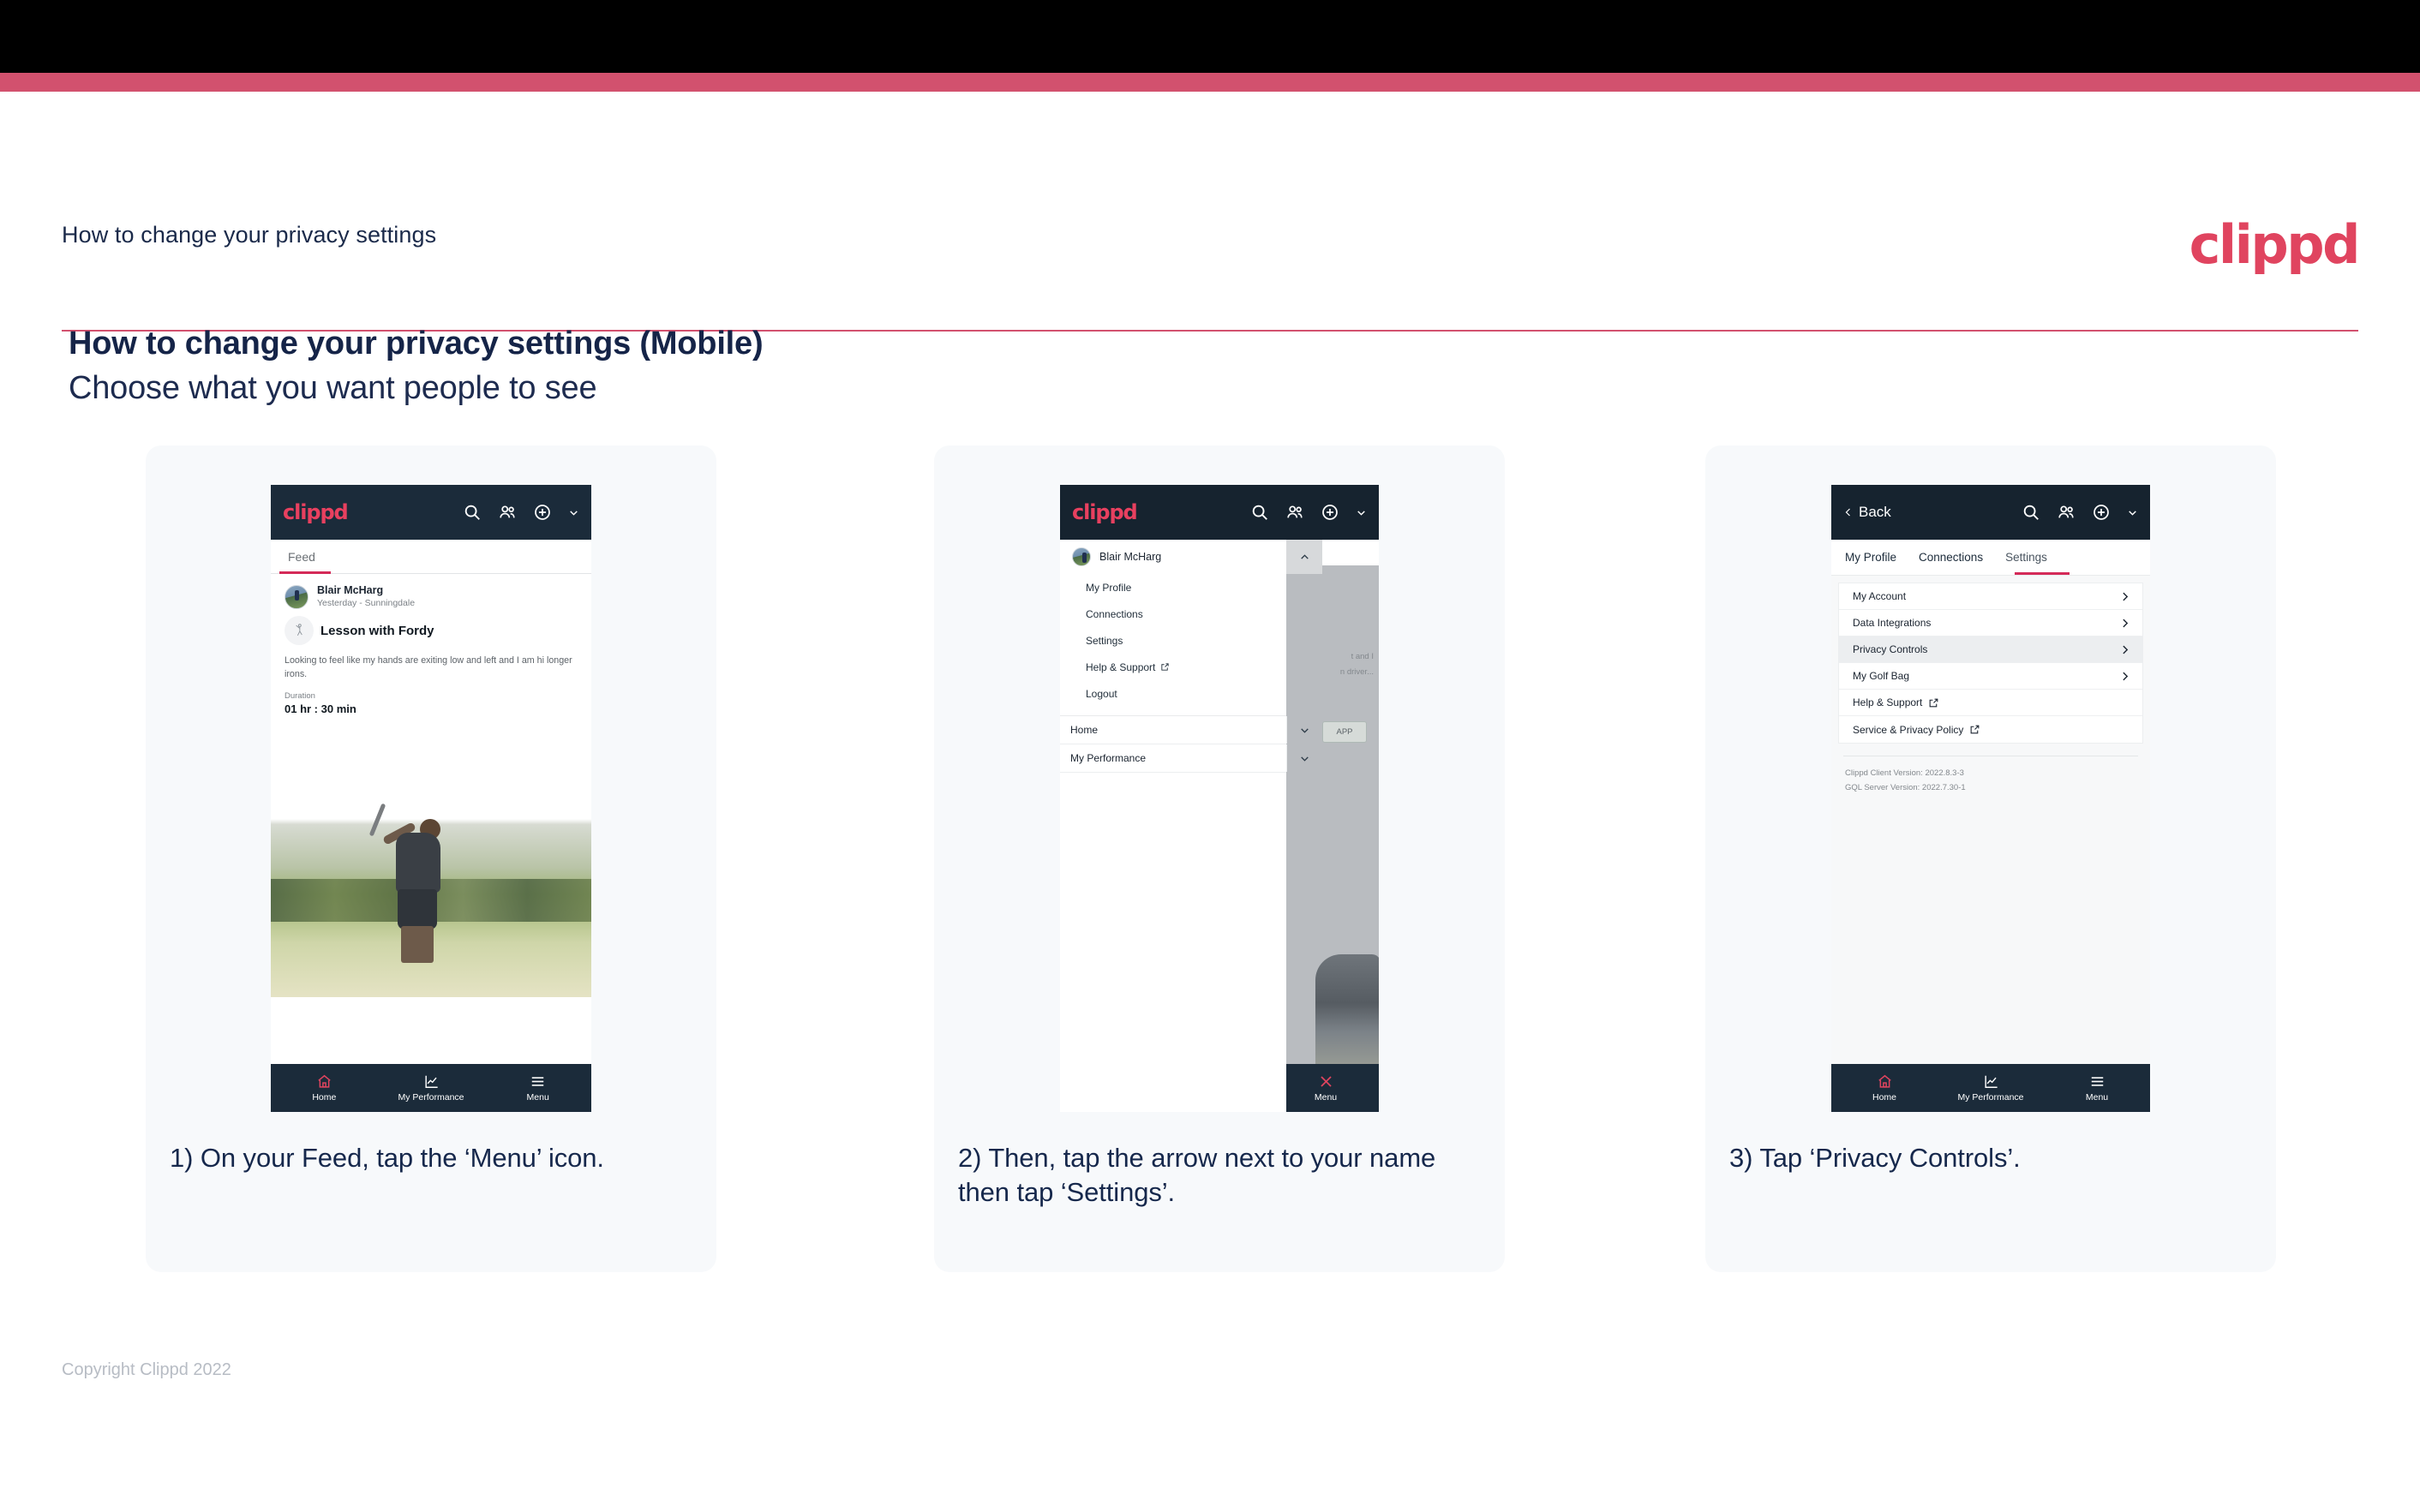  I want to click on drawer-row-label: Home, so click(1084, 730).